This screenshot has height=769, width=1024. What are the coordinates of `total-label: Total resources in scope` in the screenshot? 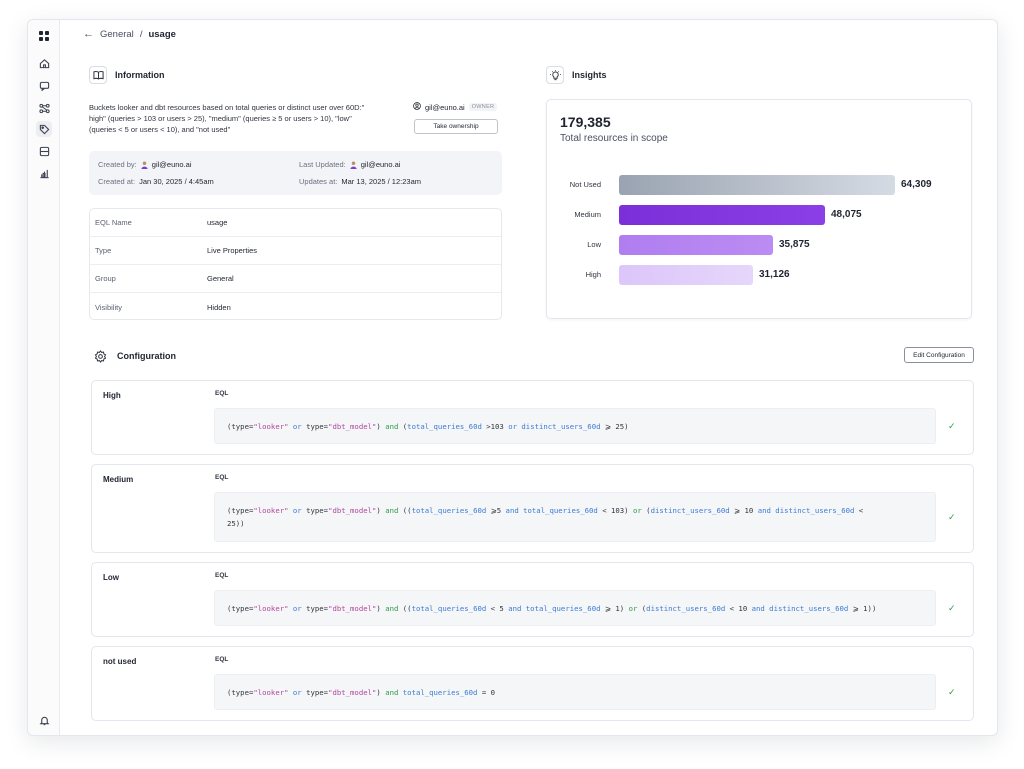 It's located at (614, 138).